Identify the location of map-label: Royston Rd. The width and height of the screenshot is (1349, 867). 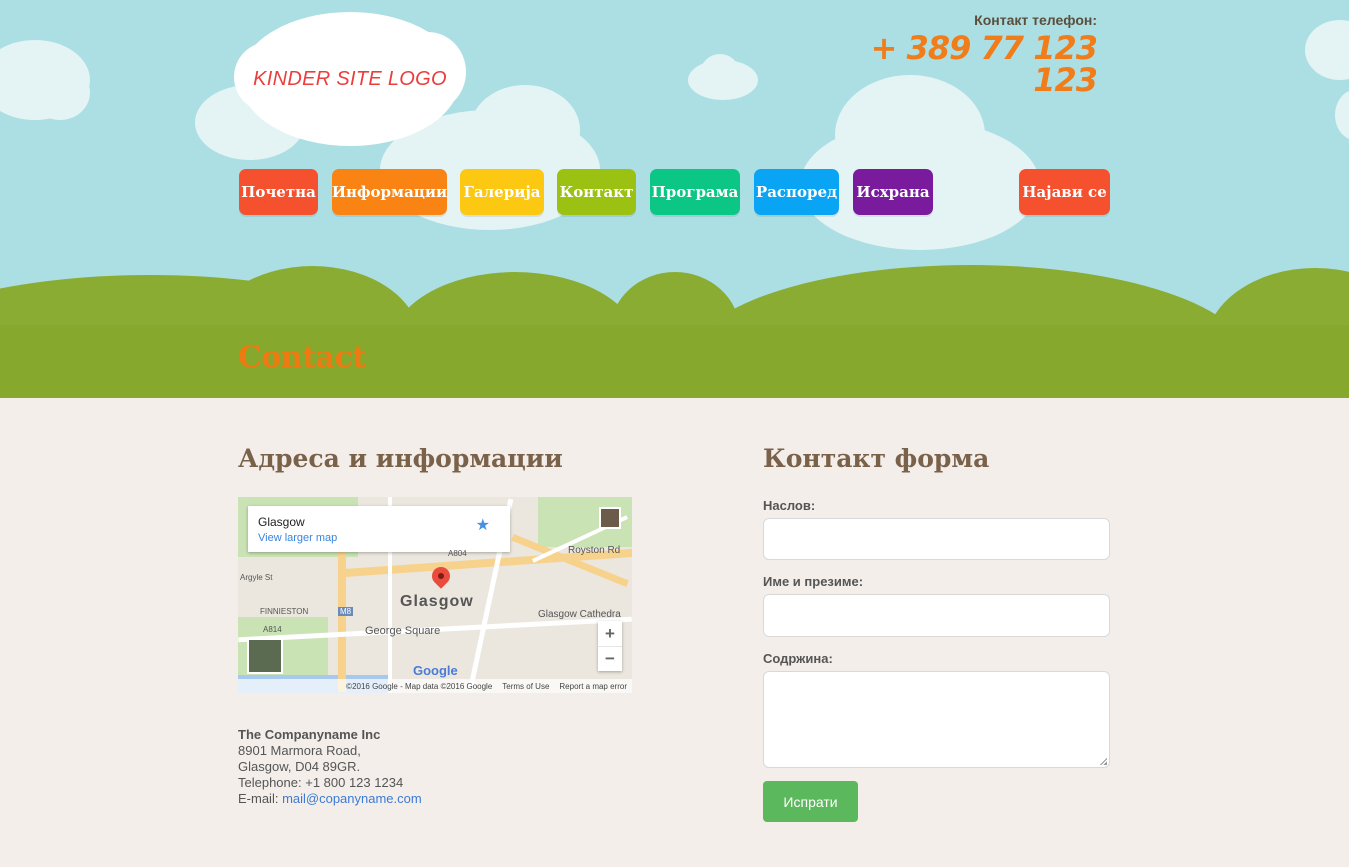
(594, 550).